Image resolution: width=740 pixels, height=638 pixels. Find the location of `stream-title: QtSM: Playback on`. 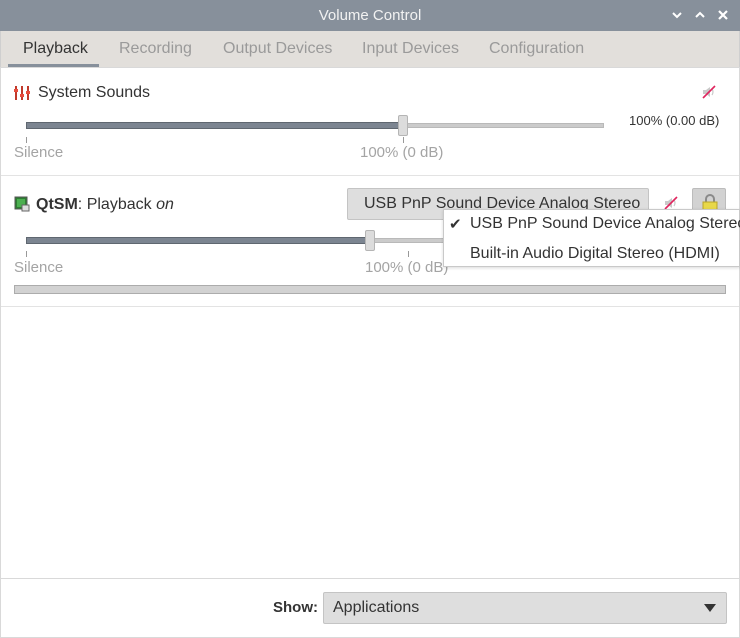

stream-title: QtSM: Playback on is located at coordinates (105, 205).